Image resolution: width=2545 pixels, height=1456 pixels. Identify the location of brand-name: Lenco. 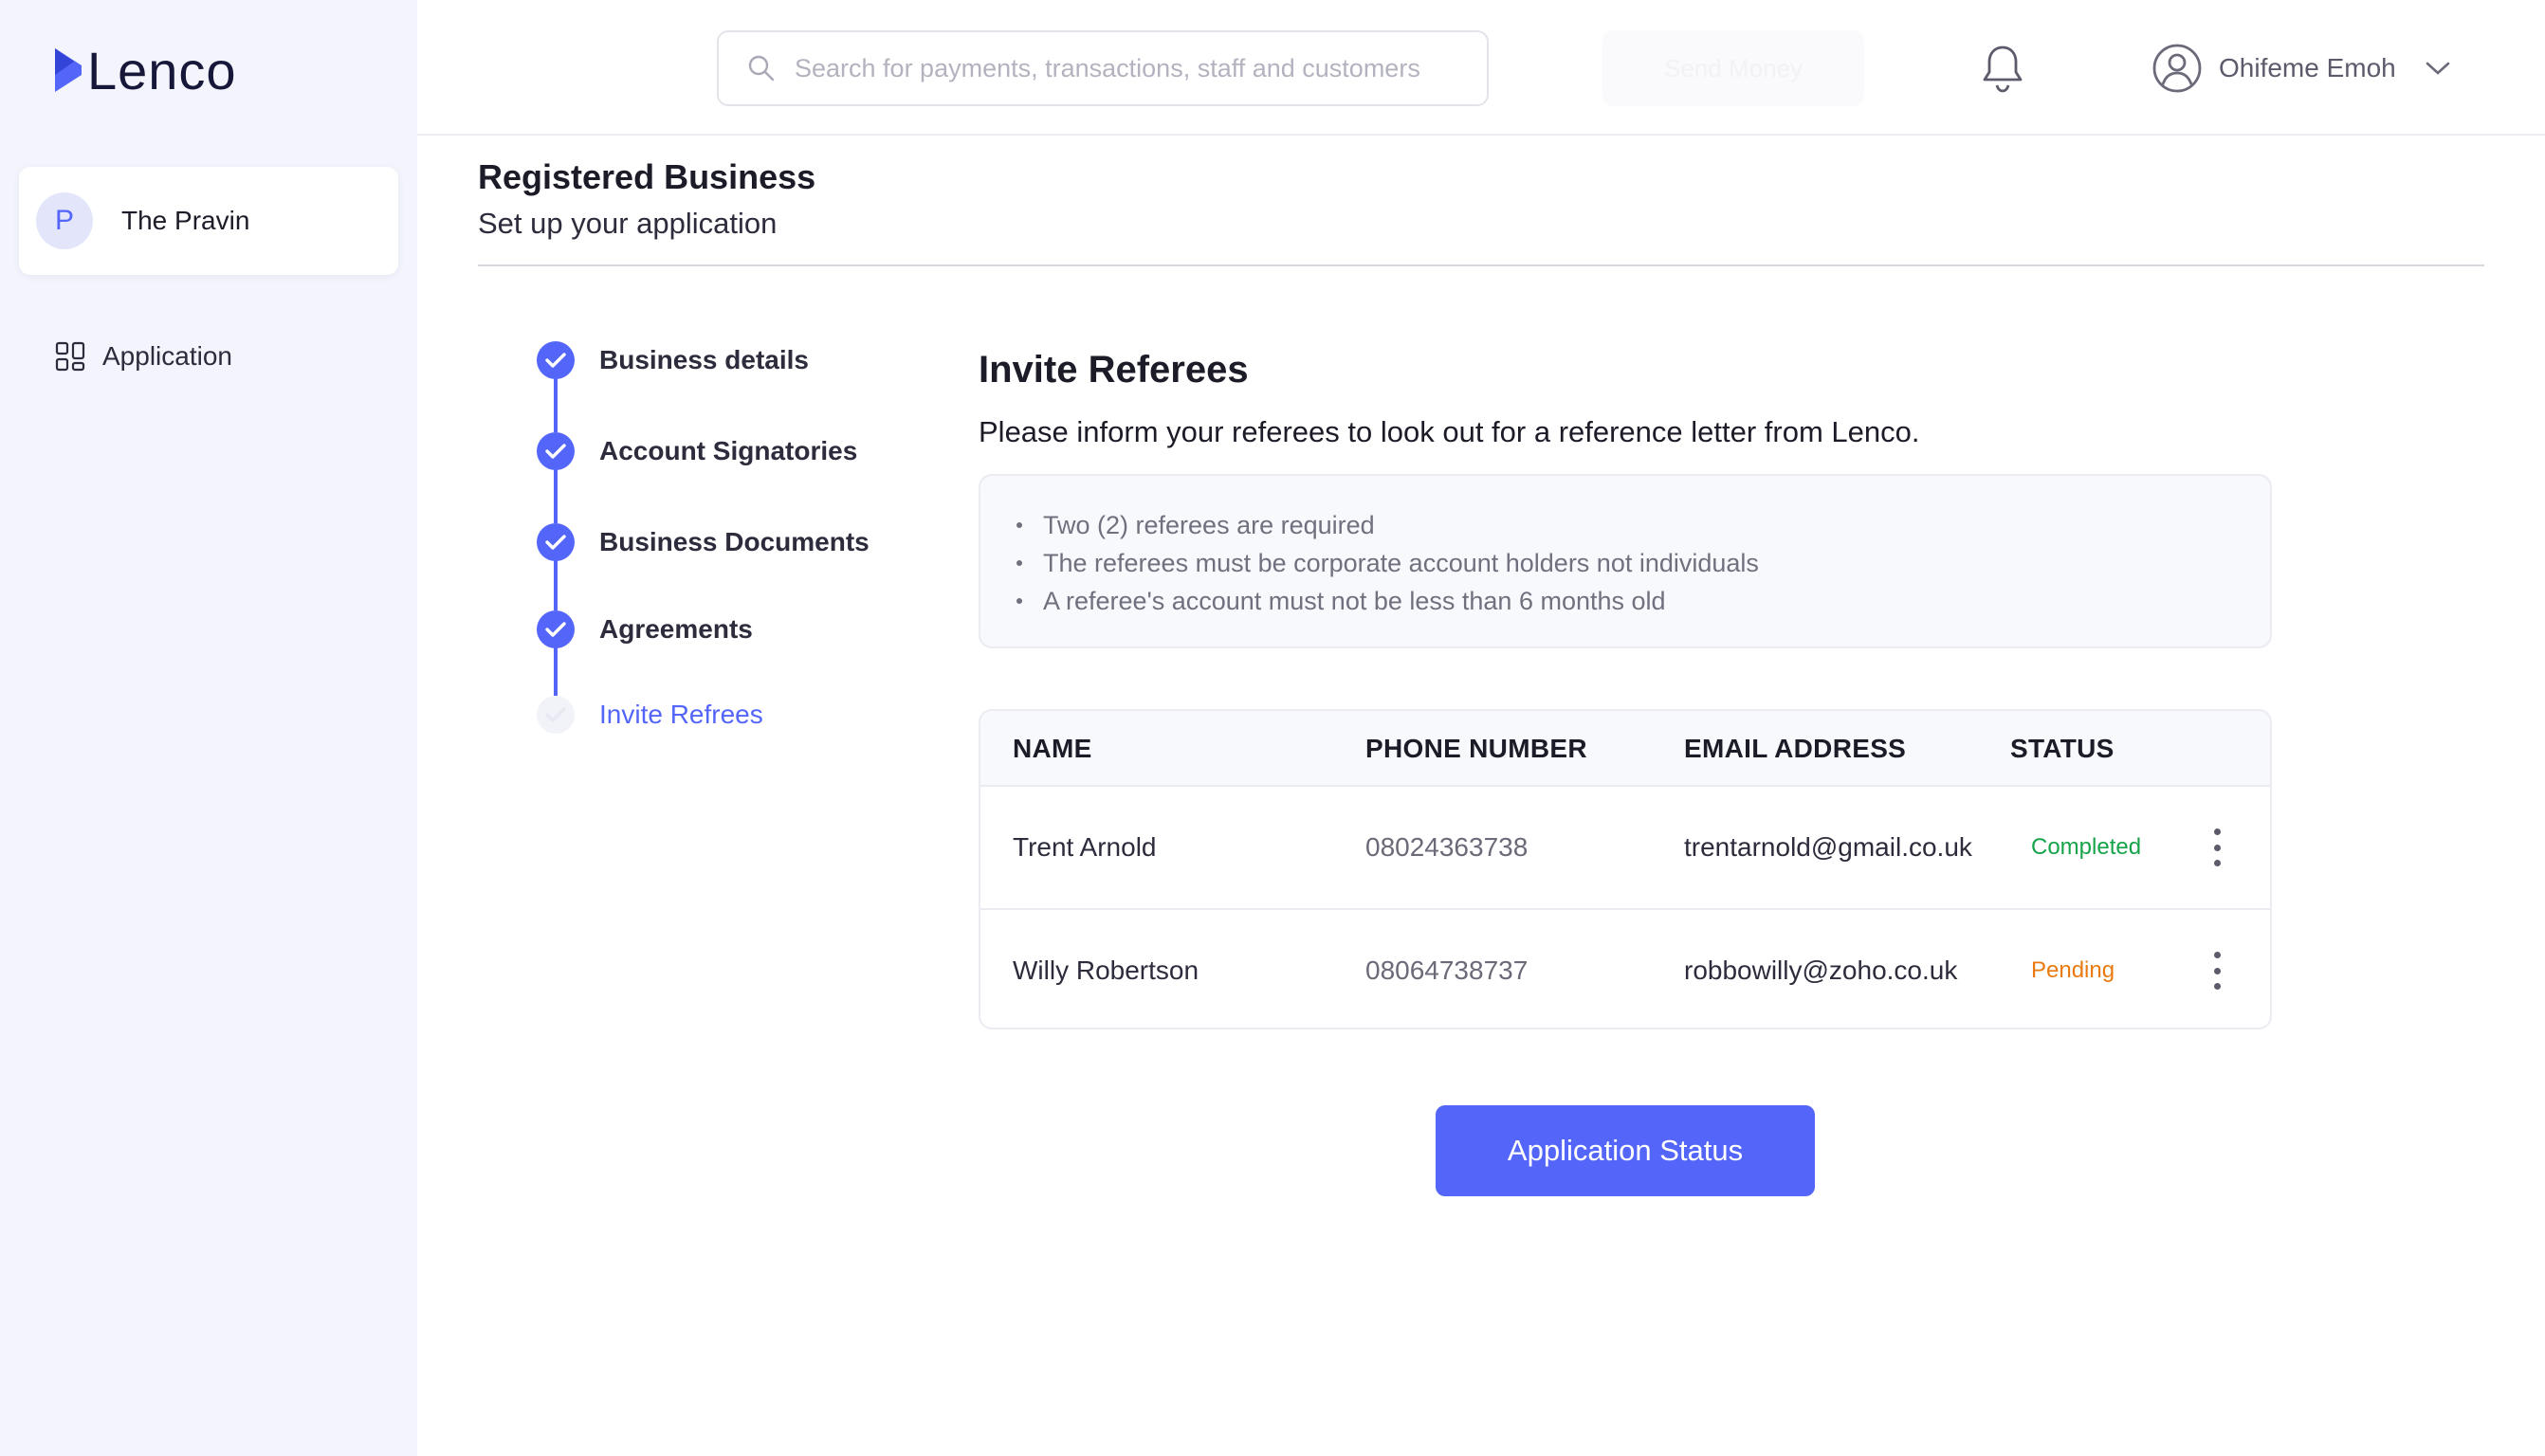
(162, 70).